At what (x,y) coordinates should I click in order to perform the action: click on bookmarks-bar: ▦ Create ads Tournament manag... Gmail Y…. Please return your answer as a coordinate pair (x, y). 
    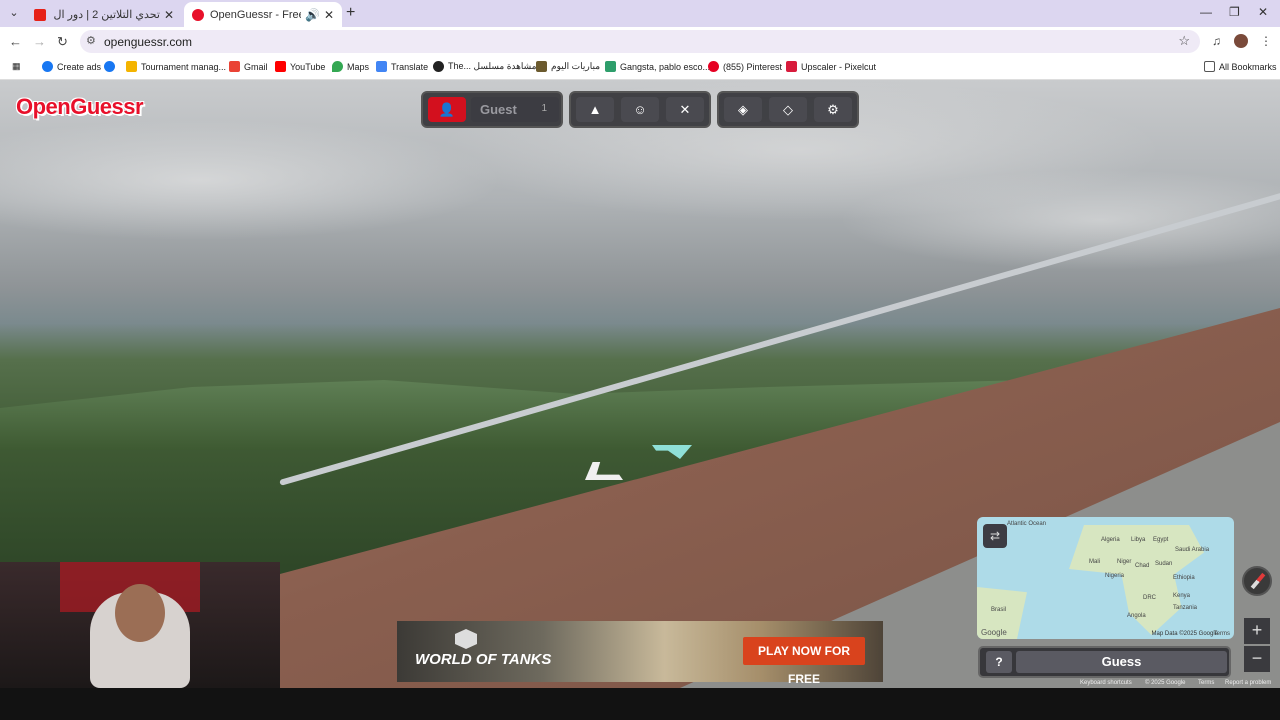
    Looking at the image, I should click on (640, 68).